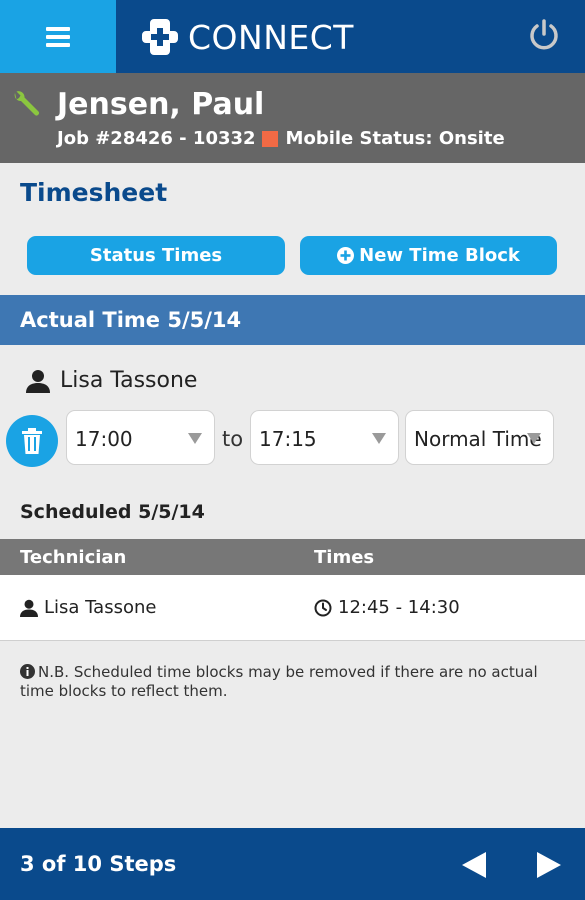  I want to click on row-times: 12:45 - 14:30, so click(387, 607).